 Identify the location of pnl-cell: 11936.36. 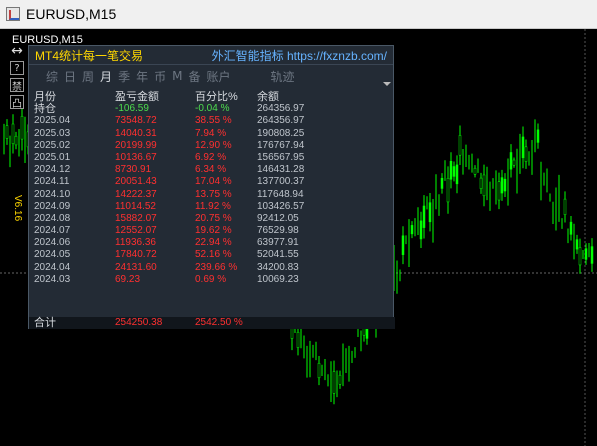
(135, 243).